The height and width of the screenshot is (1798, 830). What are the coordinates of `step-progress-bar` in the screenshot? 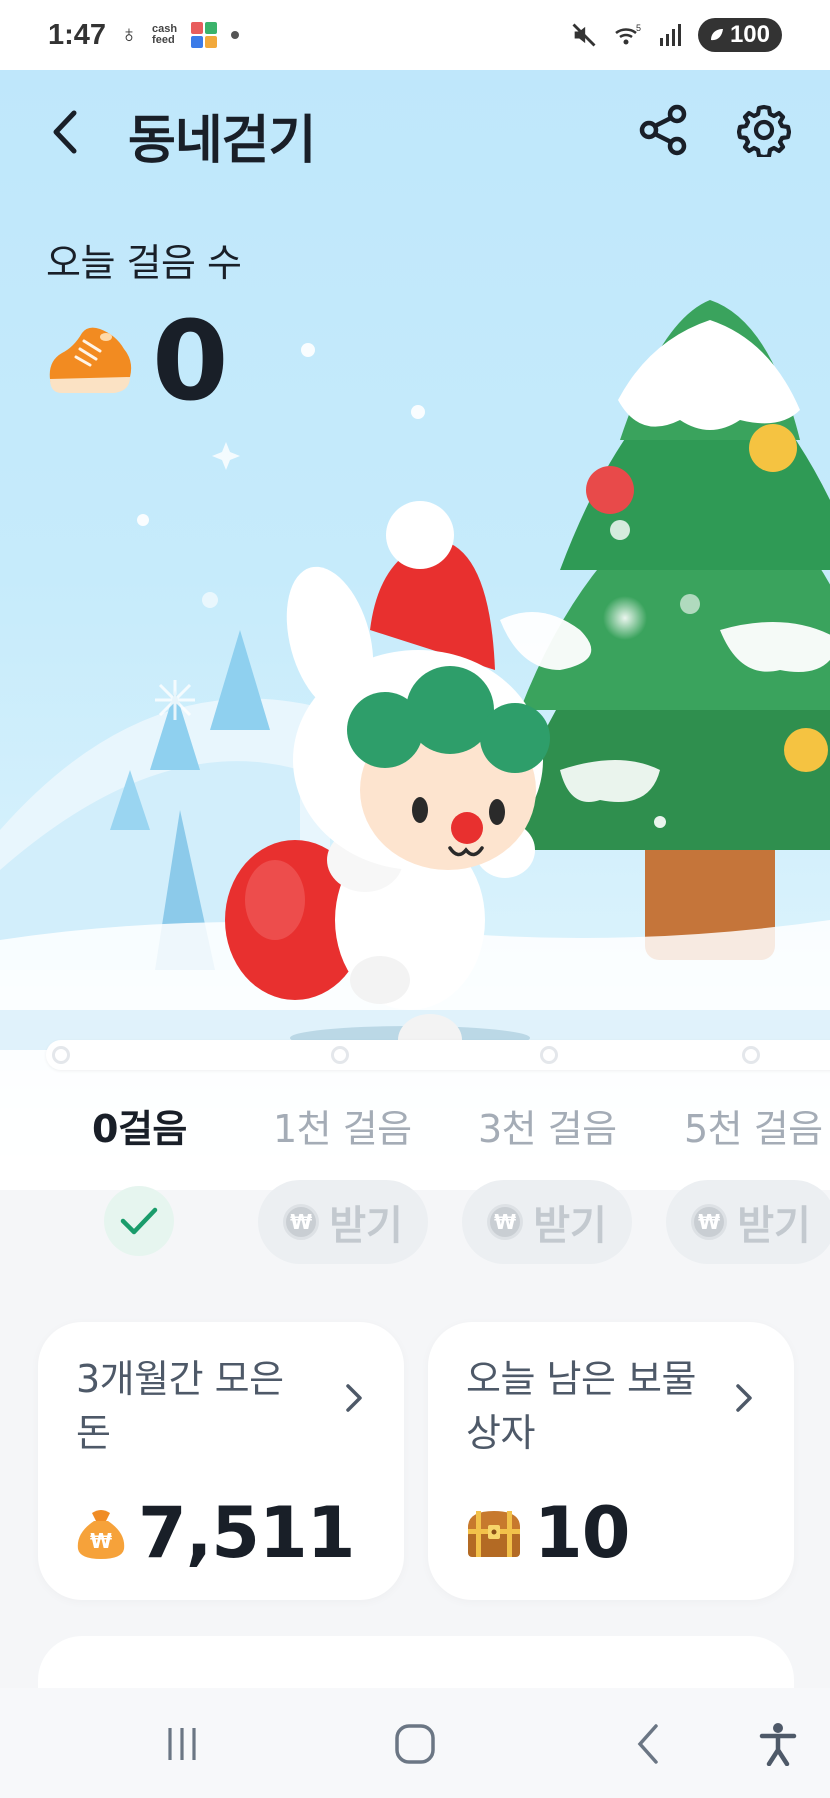 It's located at (438, 1055).